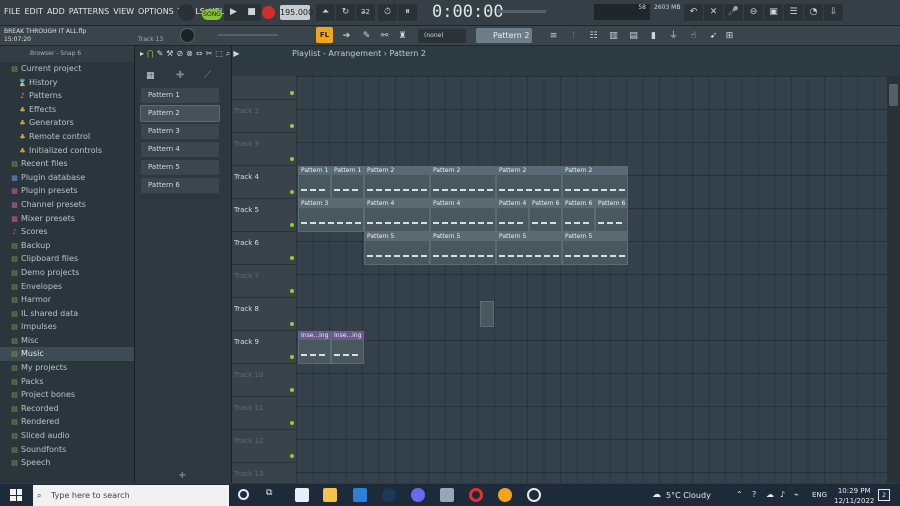 The height and width of the screenshot is (506, 900). What do you see at coordinates (729, 36) in the screenshot?
I see `cart-icon: ⊞` at bounding box center [729, 36].